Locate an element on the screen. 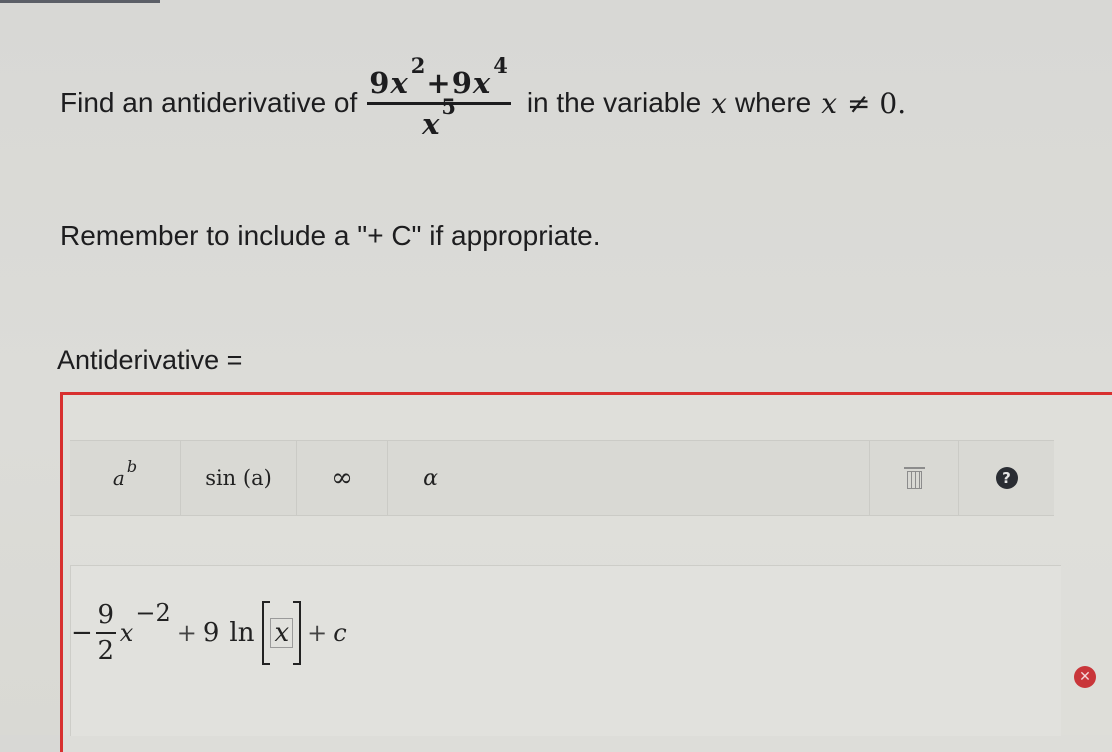  error-x-icon: ✕ is located at coordinates (1085, 677).